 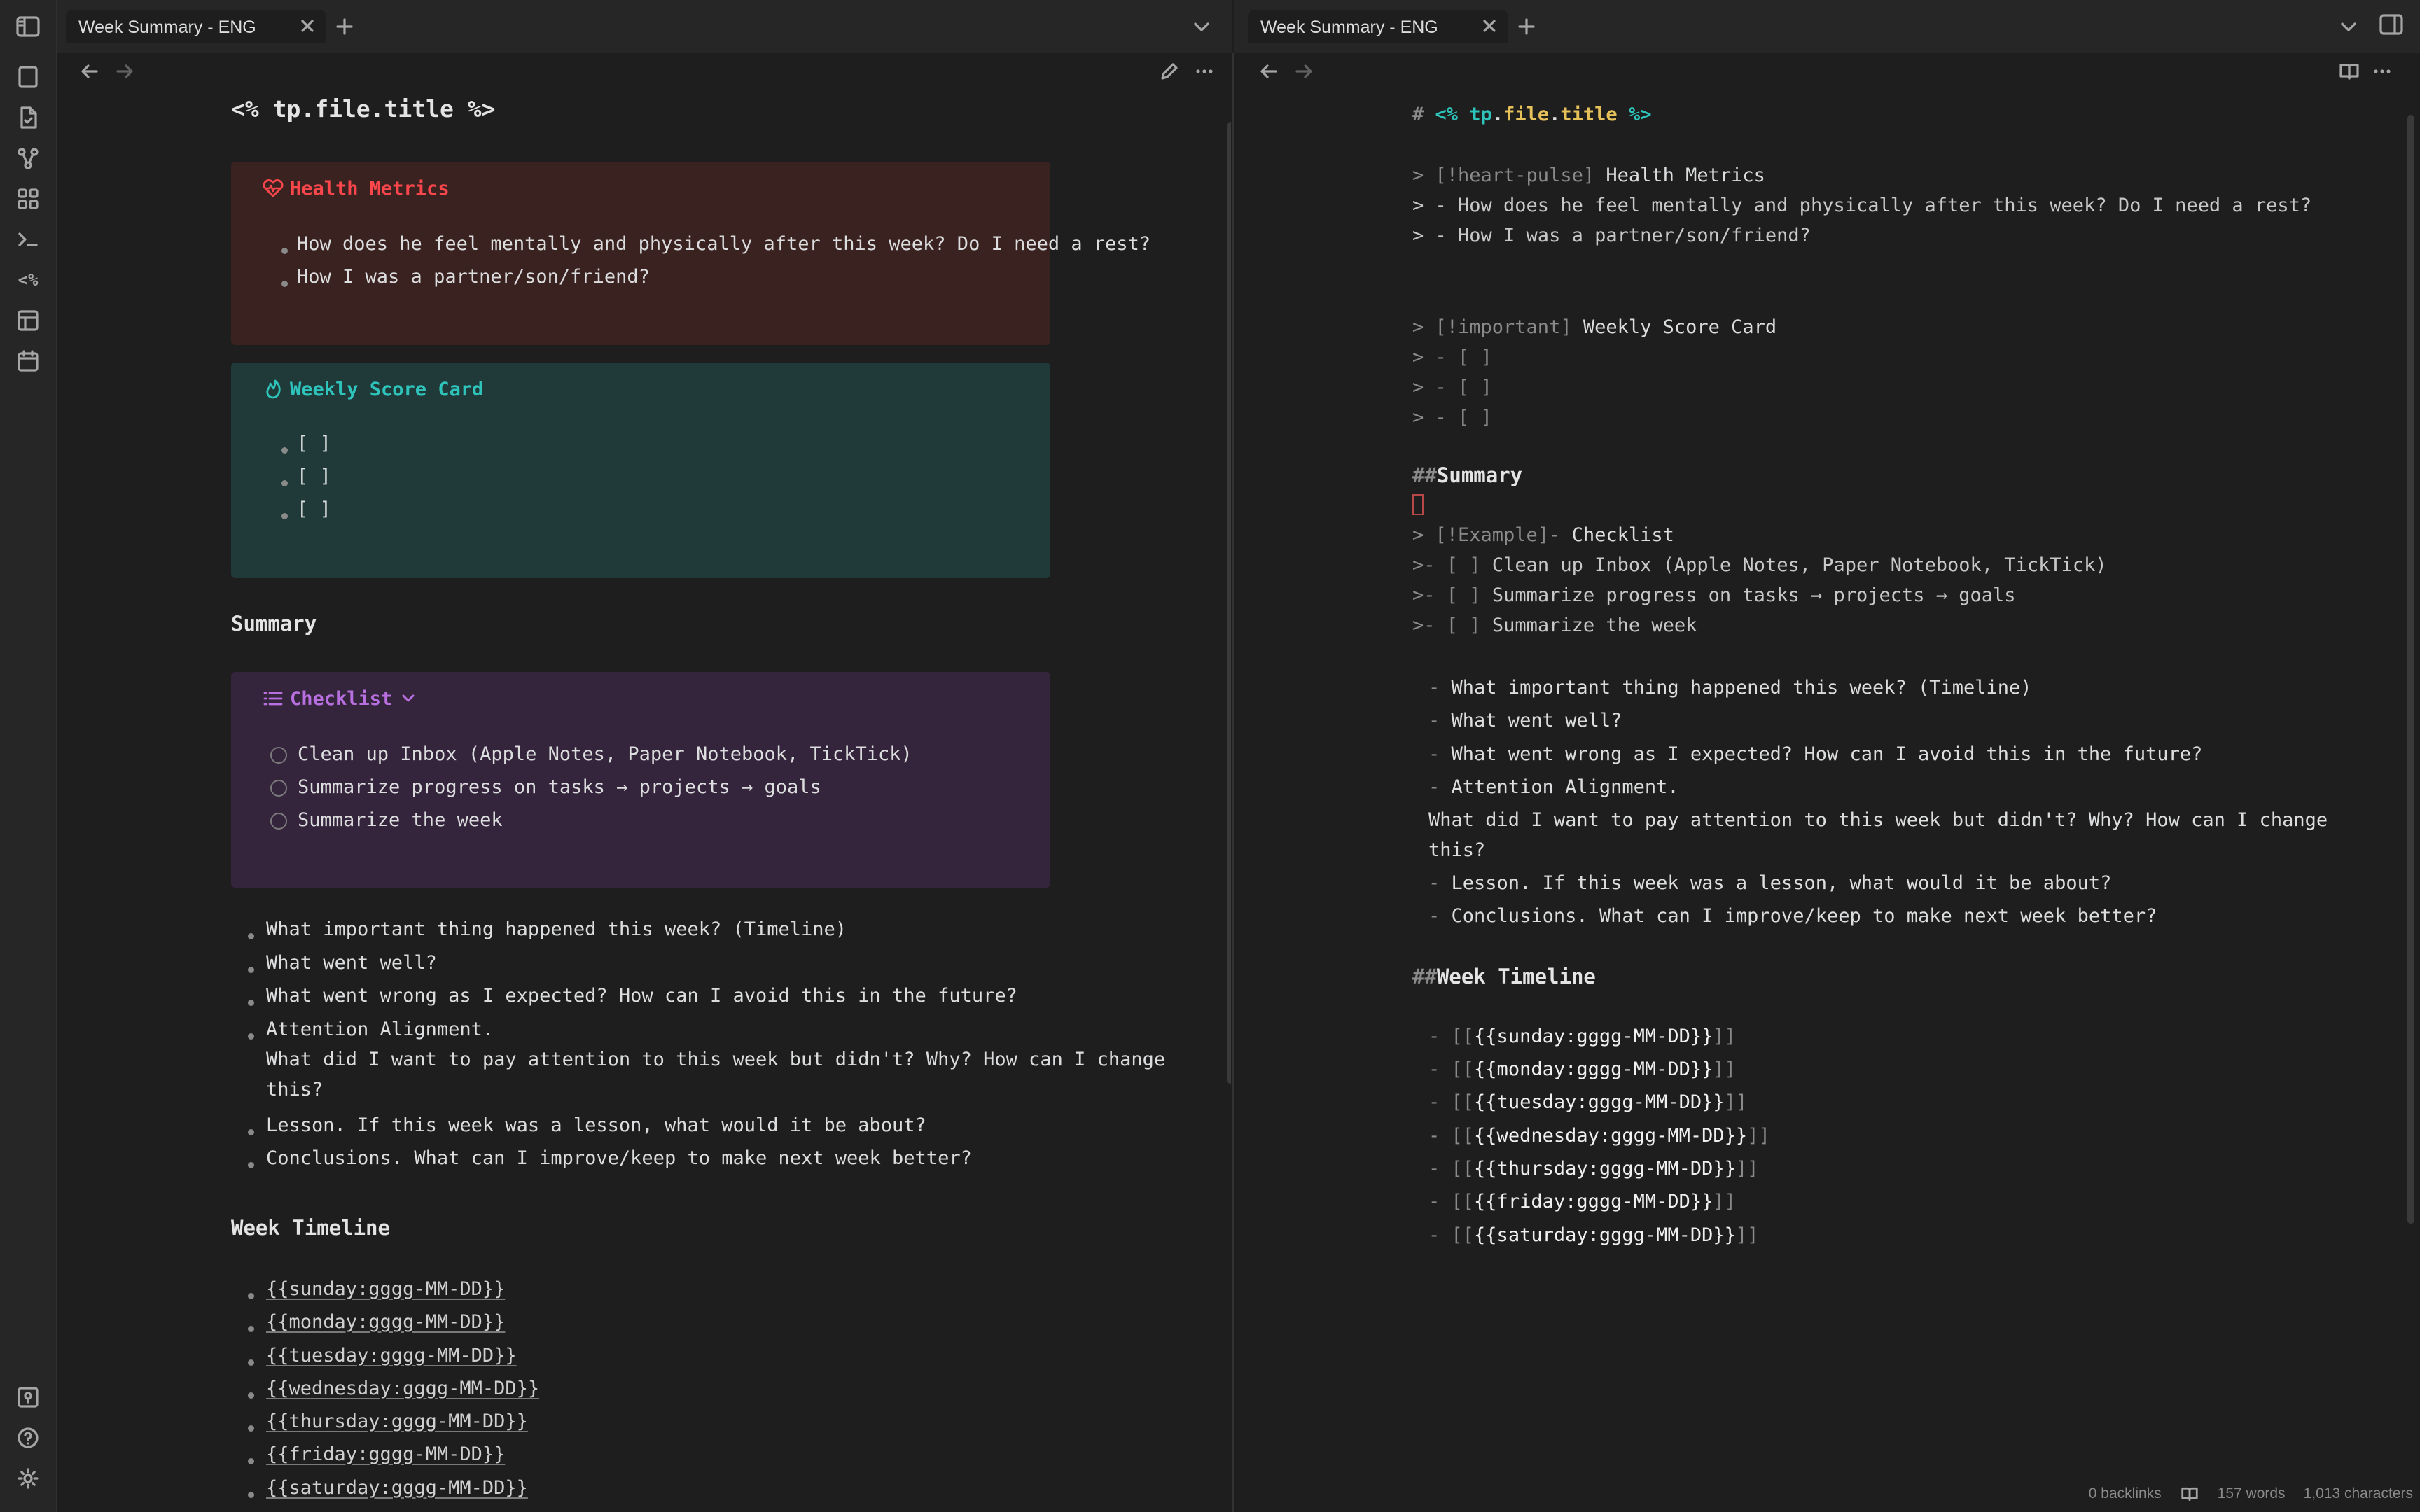 What do you see at coordinates (1610, 1136) in the screenshot?
I see `link-text: {{wednesday:gggg-MM-DD}}` at bounding box center [1610, 1136].